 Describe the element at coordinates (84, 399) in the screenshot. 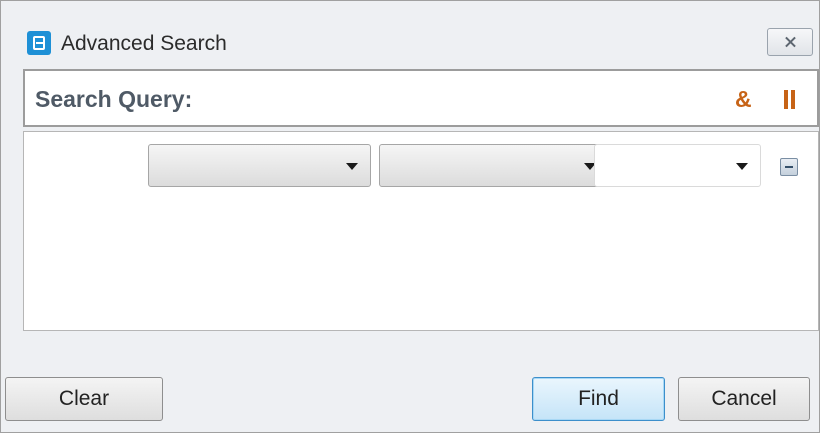

I see `clear-button: Clear` at that location.